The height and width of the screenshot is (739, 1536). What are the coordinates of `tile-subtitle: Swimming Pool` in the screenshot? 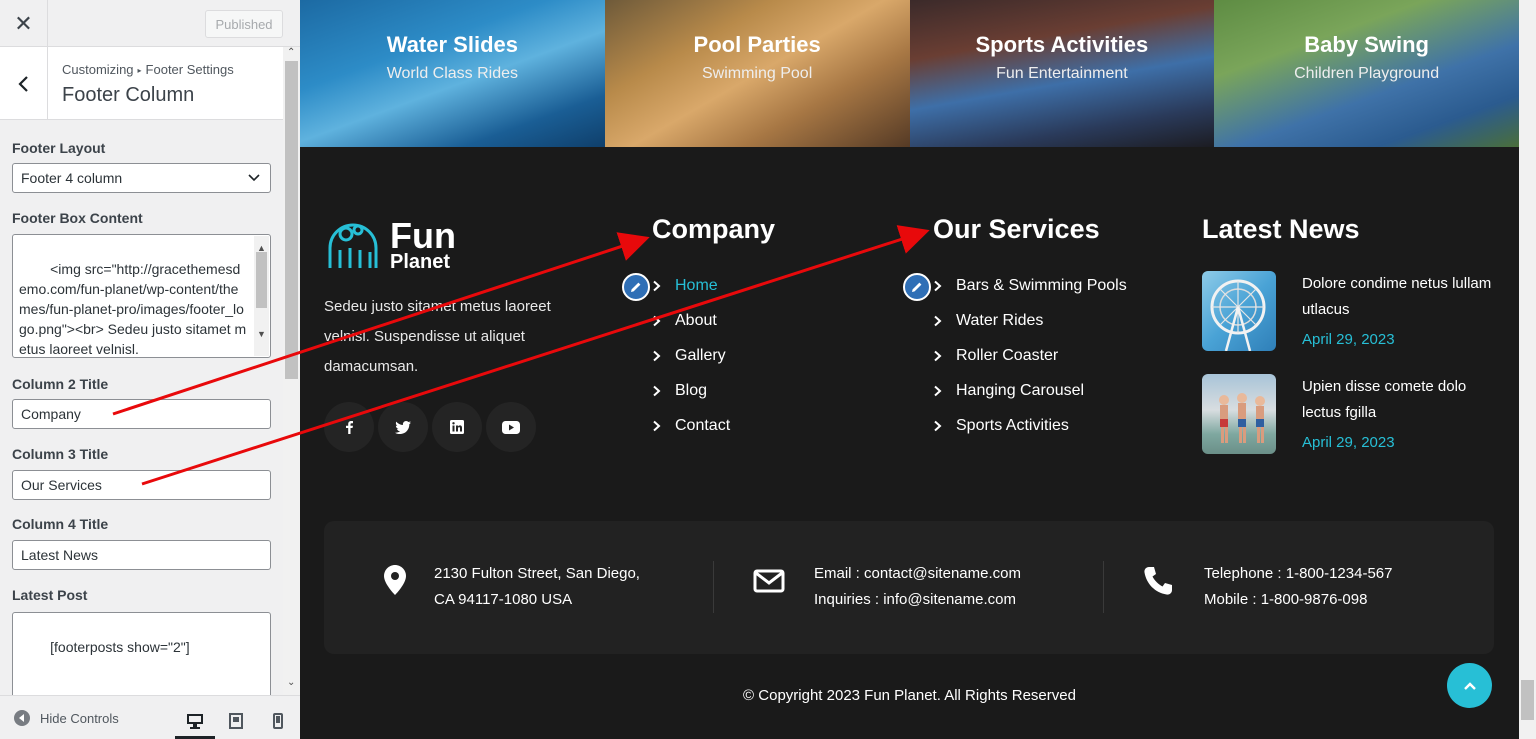 It's located at (757, 73).